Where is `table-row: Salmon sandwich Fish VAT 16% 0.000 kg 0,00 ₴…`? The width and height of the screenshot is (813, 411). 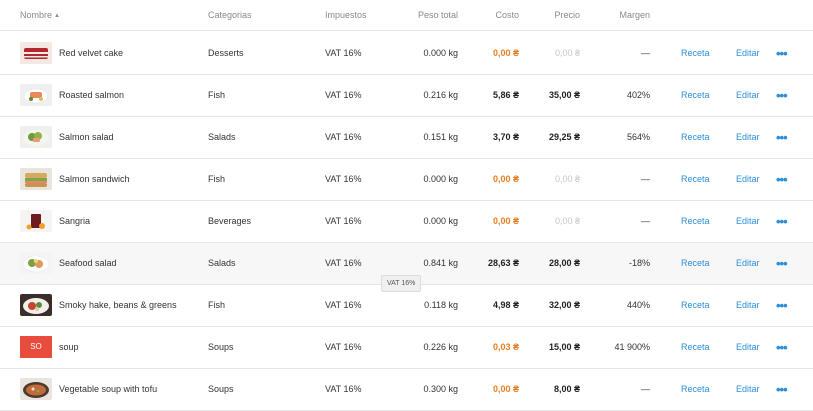
table-row: Salmon sandwich Fish VAT 16% 0.000 kg 0,00 ₴… is located at coordinates (406, 180).